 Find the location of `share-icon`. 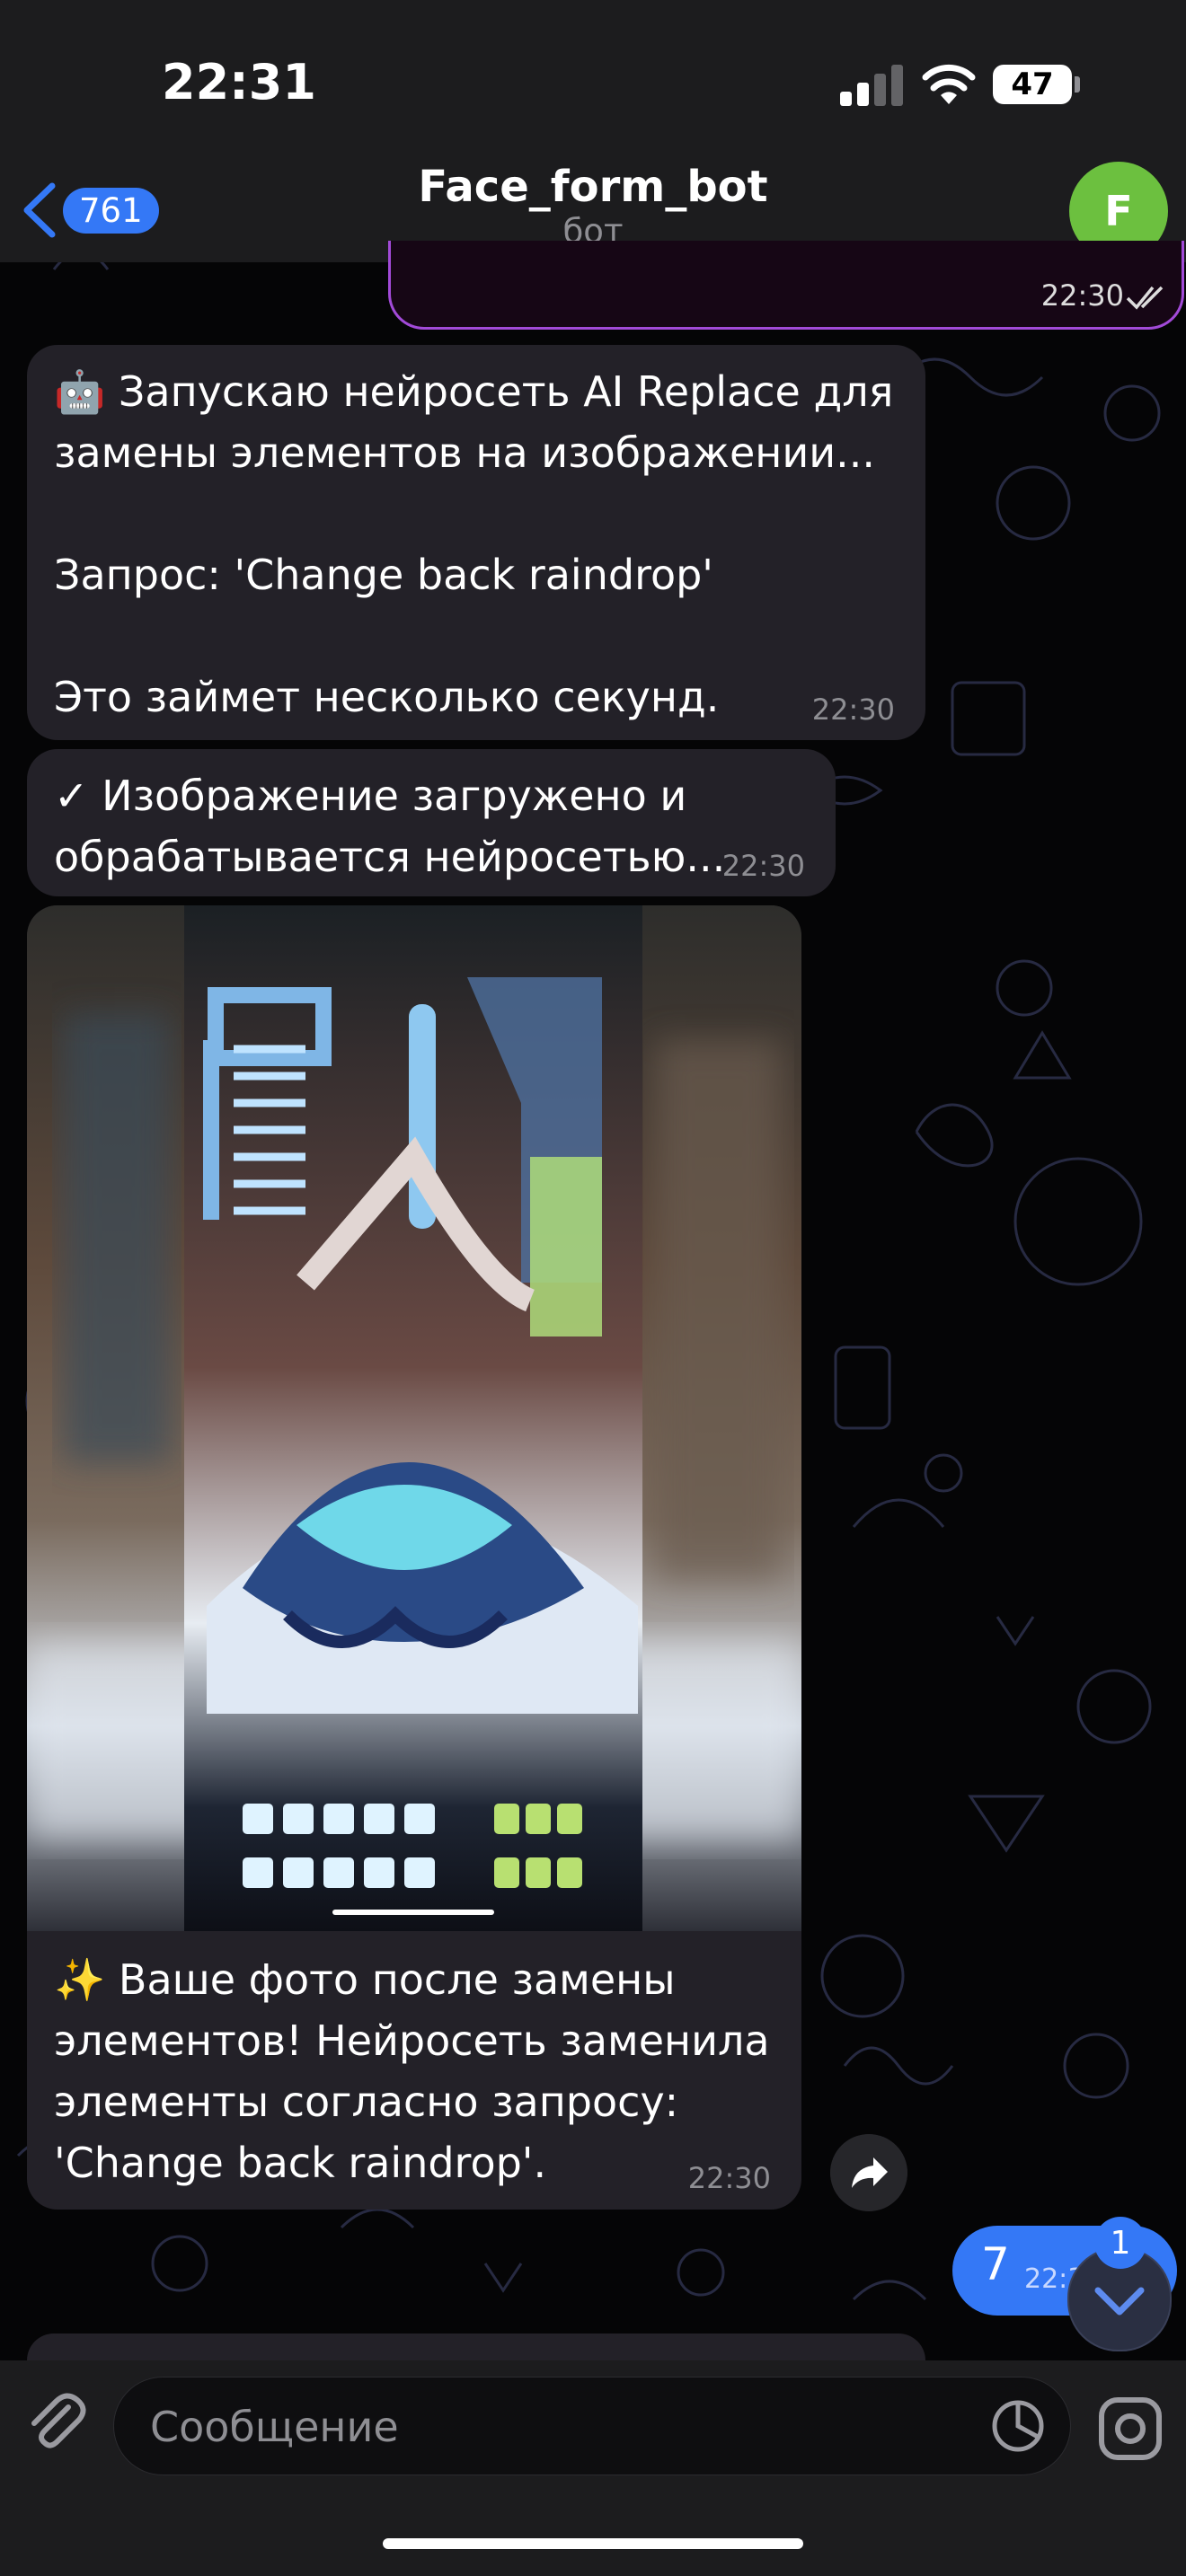

share-icon is located at coordinates (868, 2172).